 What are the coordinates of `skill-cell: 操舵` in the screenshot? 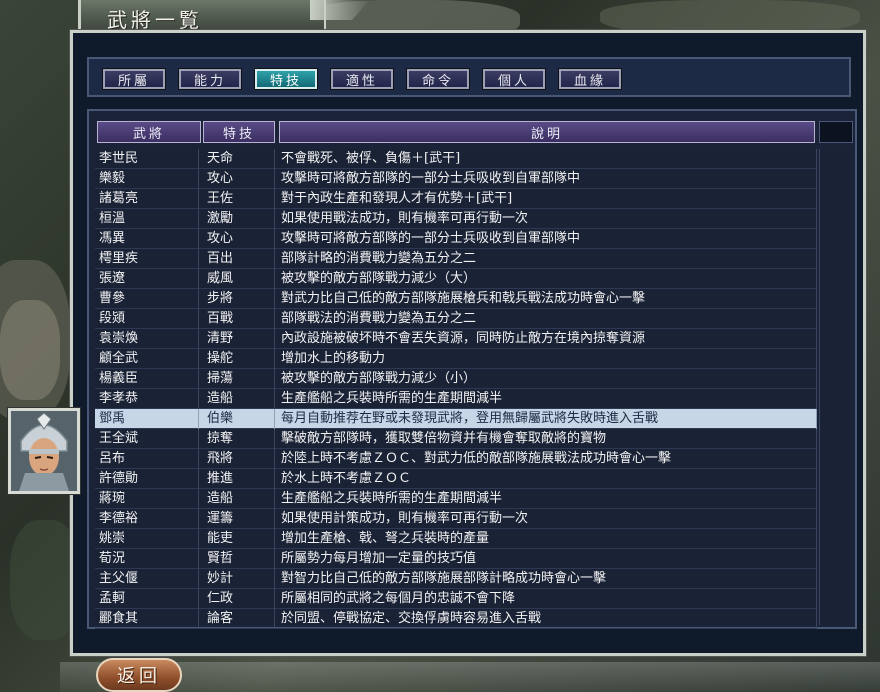 It's located at (237, 359).